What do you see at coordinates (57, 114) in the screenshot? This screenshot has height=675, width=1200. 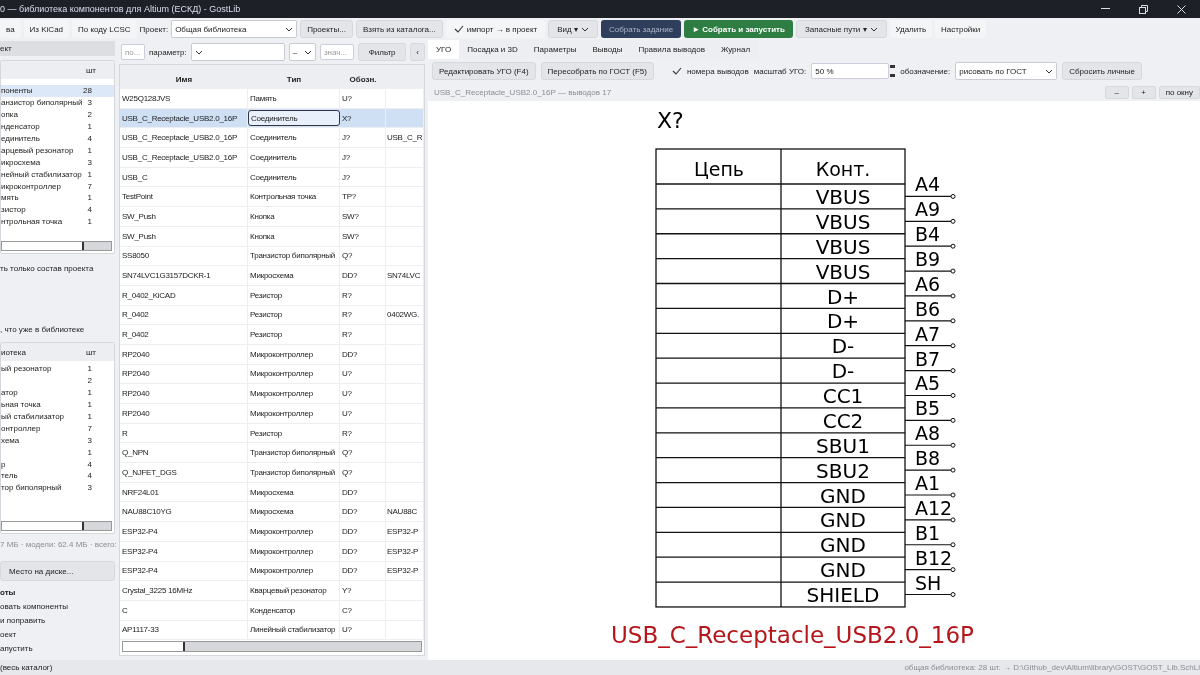 I see `category-row: опка 2` at bounding box center [57, 114].